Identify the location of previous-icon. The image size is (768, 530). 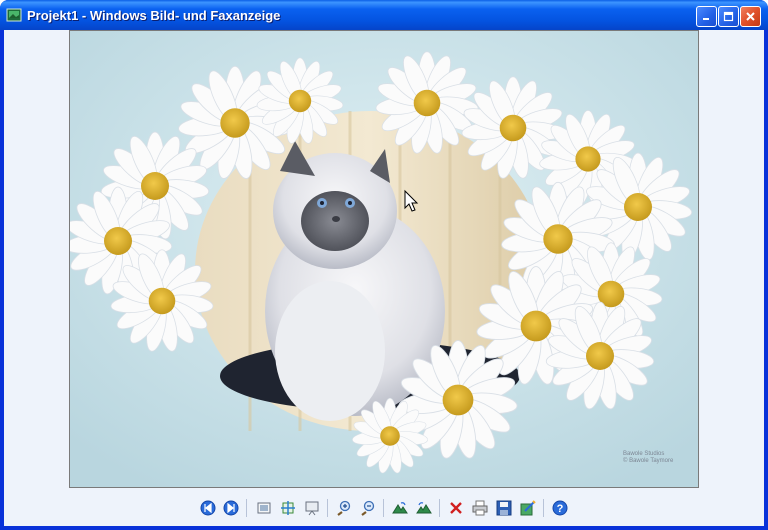
(208, 508).